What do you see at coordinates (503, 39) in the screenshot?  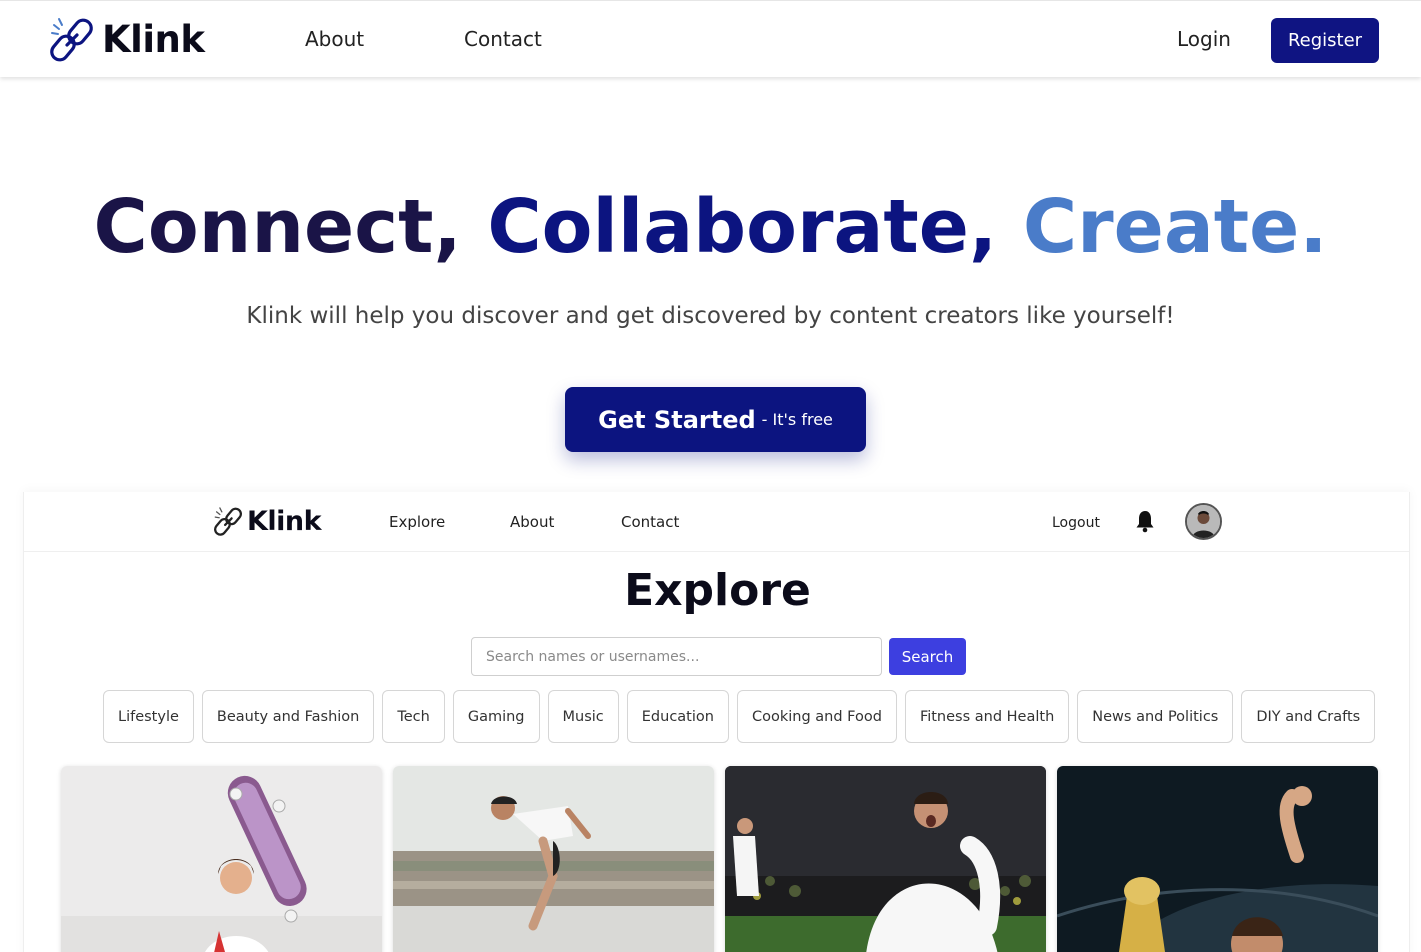 I see `nav-contact-link: Contact` at bounding box center [503, 39].